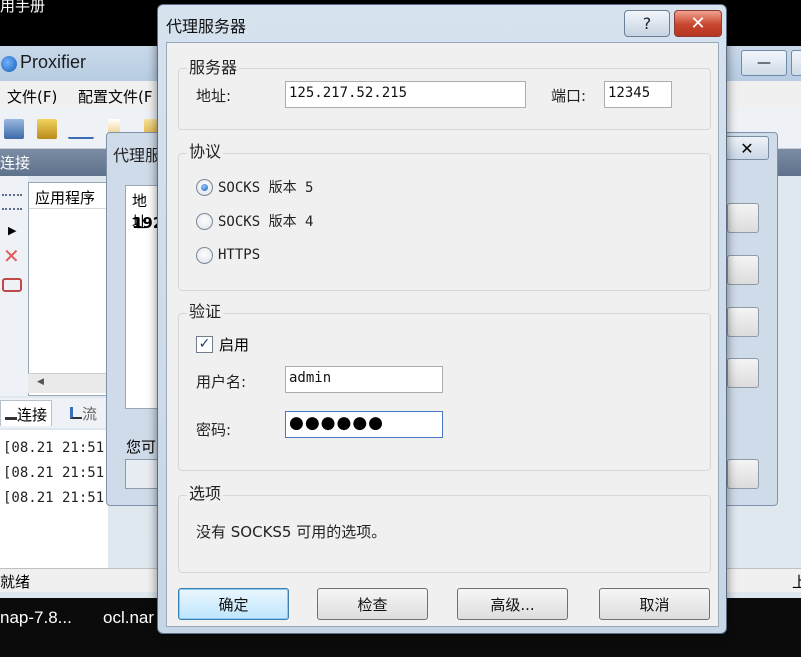 This screenshot has width=801, height=657. What do you see at coordinates (12, 202) in the screenshot?
I see `list-view-icon` at bounding box center [12, 202].